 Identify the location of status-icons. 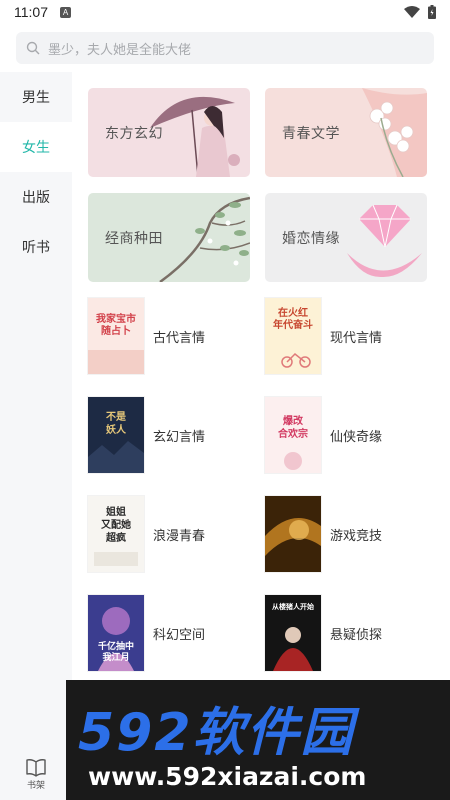
(420, 12).